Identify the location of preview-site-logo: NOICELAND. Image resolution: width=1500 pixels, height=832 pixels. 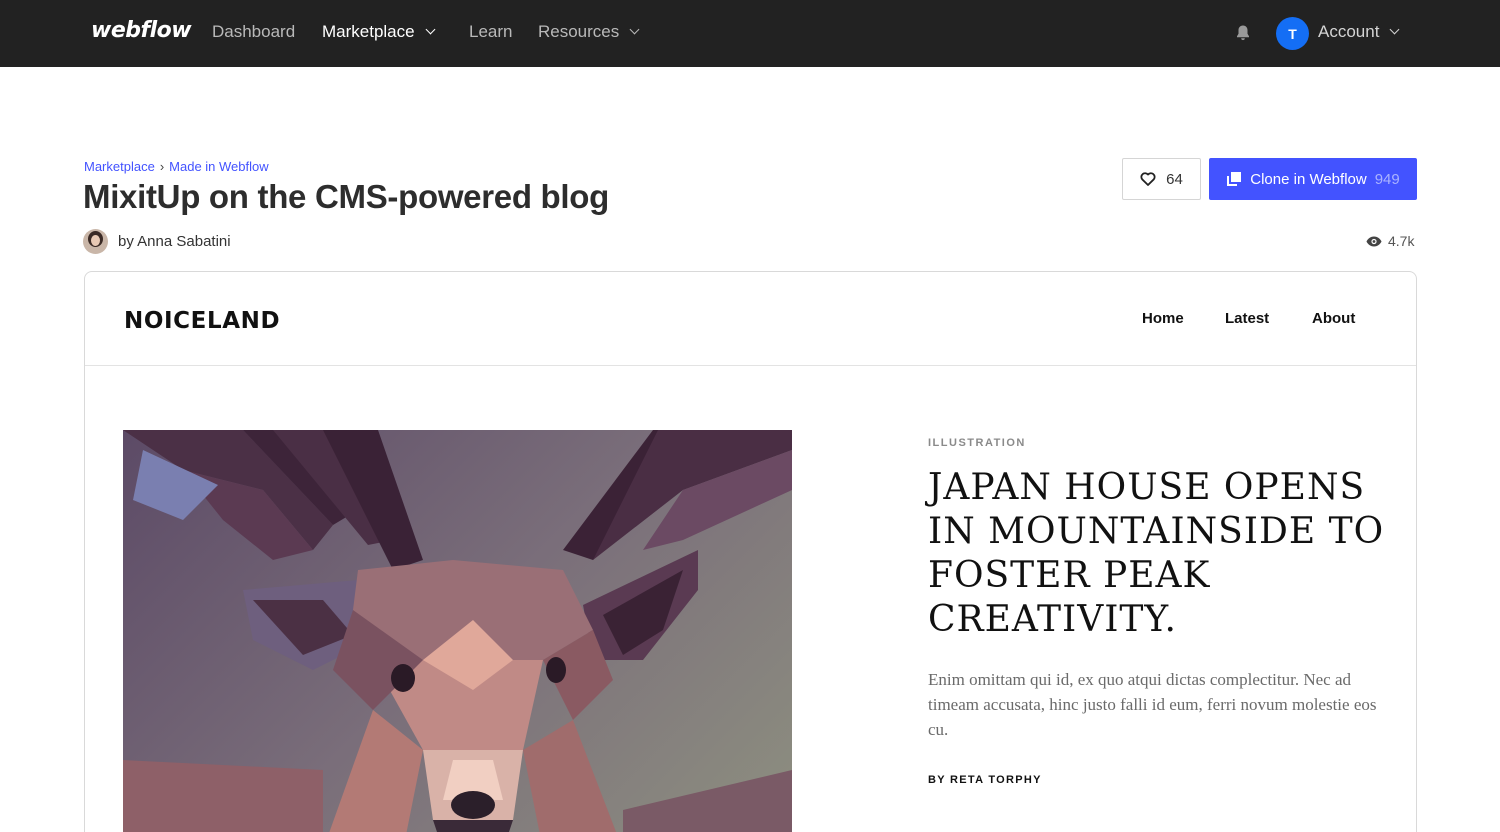
(202, 321).